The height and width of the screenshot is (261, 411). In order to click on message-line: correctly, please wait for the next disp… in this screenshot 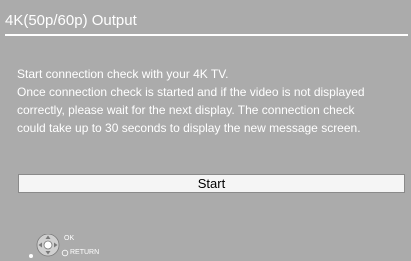, I will do `click(186, 110)`.